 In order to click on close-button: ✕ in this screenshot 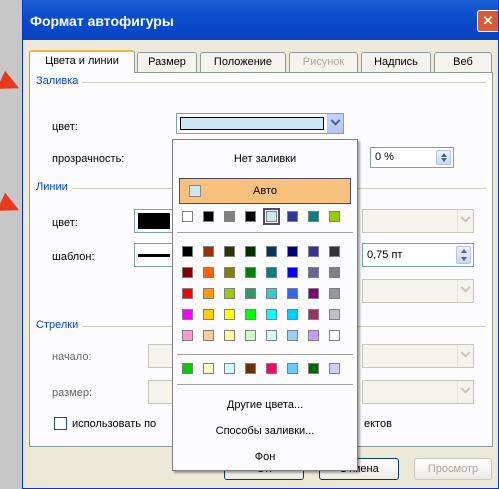, I will do `click(487, 21)`.